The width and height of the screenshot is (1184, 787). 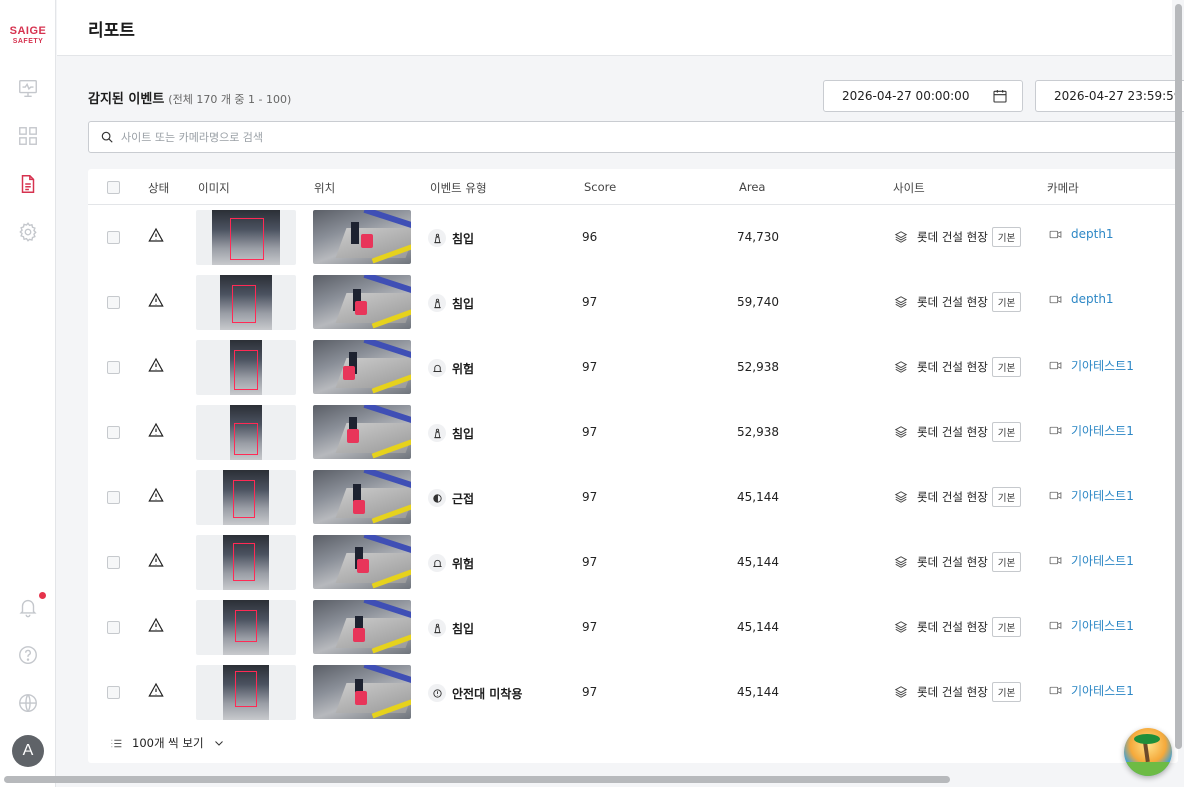 What do you see at coordinates (458, 188) in the screenshot?
I see `header-event-type: 이벤트 유형` at bounding box center [458, 188].